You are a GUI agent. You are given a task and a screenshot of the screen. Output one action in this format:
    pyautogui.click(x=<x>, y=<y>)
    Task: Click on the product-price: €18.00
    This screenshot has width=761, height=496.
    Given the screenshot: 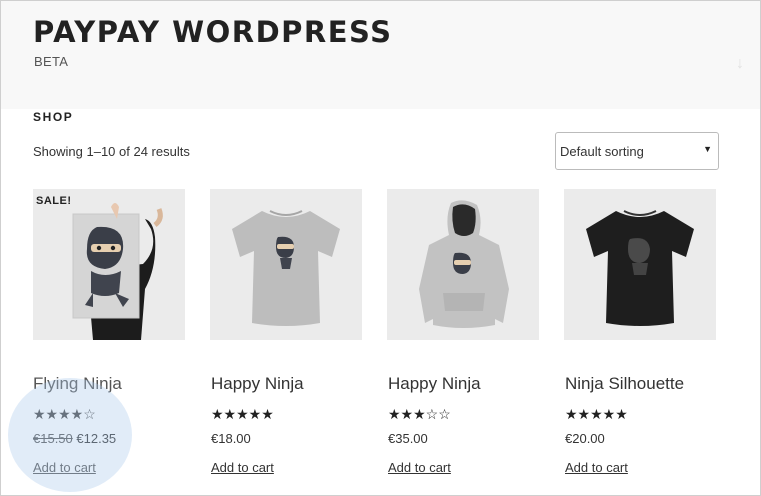 What is the action you would take?
    pyautogui.click(x=231, y=438)
    